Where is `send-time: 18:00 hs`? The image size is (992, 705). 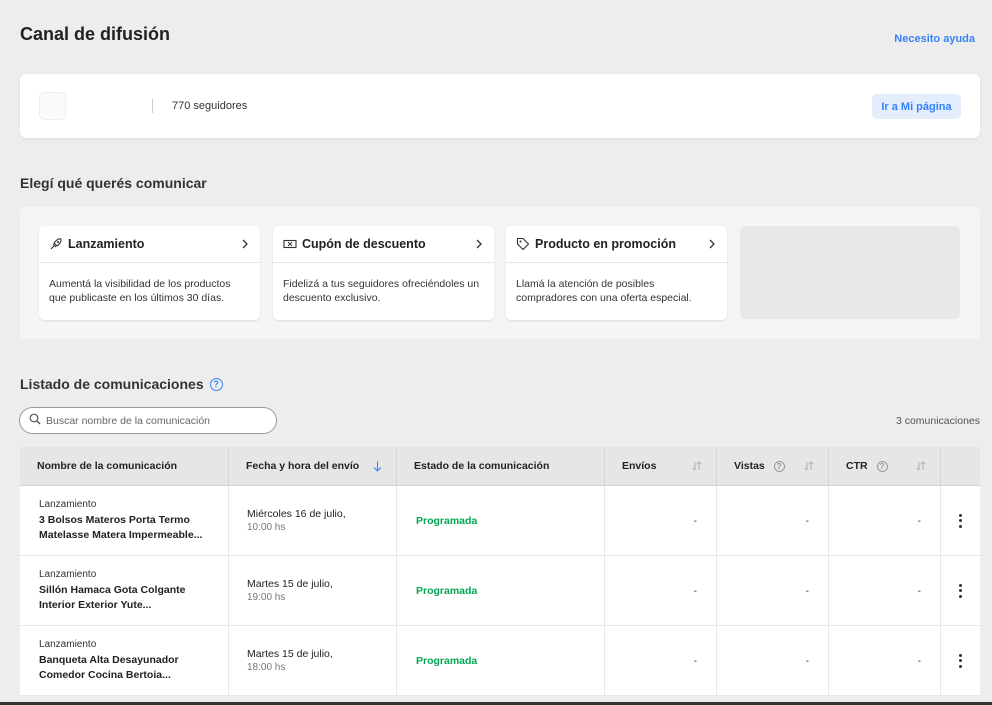 send-time: 18:00 hs is located at coordinates (266, 667).